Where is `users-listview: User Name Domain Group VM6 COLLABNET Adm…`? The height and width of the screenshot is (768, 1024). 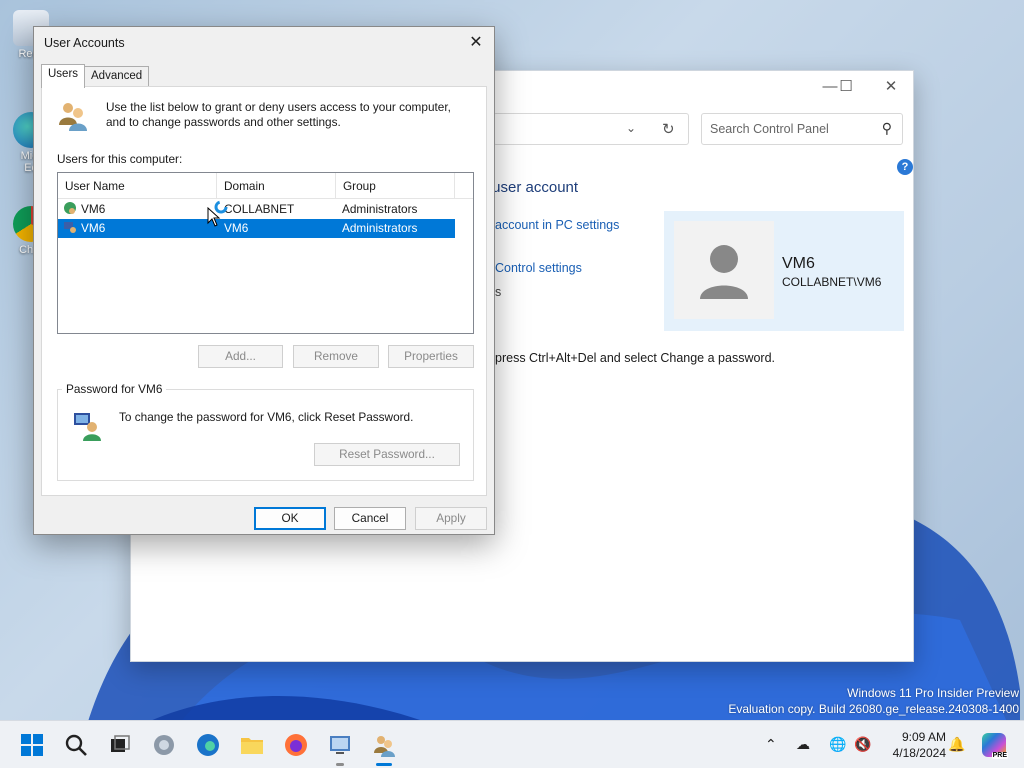 users-listview: User Name Domain Group VM6 COLLABNET Adm… is located at coordinates (265, 253).